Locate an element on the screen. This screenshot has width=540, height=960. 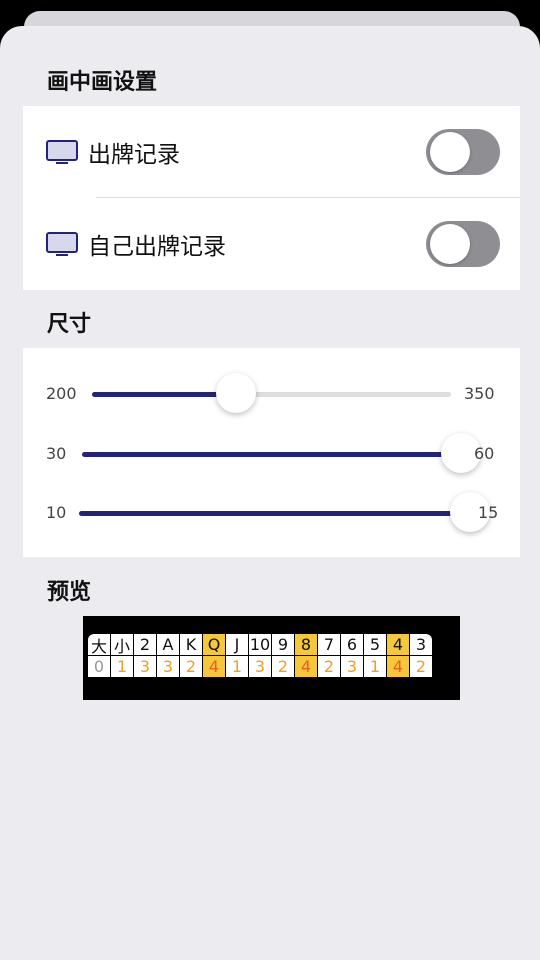
slider-2-track is located at coordinates (271, 454).